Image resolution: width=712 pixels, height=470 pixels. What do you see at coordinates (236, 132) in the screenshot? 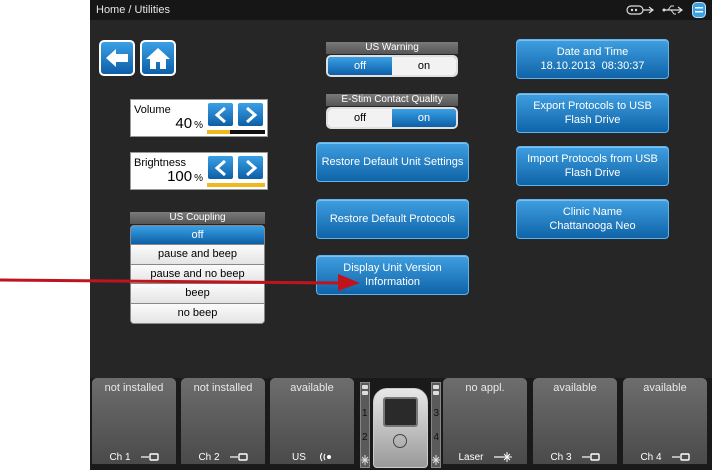
I see `volume-level-bar` at bounding box center [236, 132].